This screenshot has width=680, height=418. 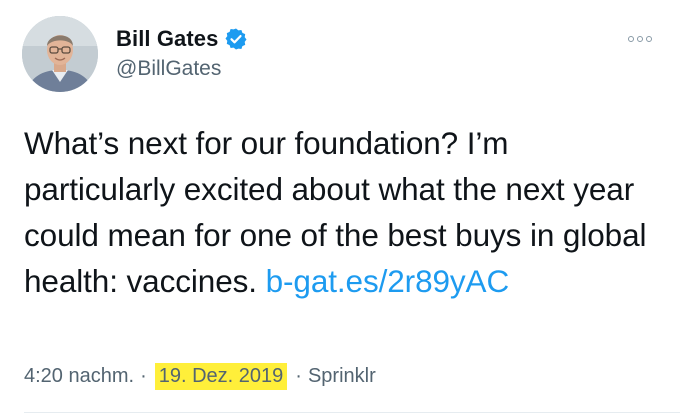 I want to click on tweet-source: Sprinklr, so click(x=342, y=376).